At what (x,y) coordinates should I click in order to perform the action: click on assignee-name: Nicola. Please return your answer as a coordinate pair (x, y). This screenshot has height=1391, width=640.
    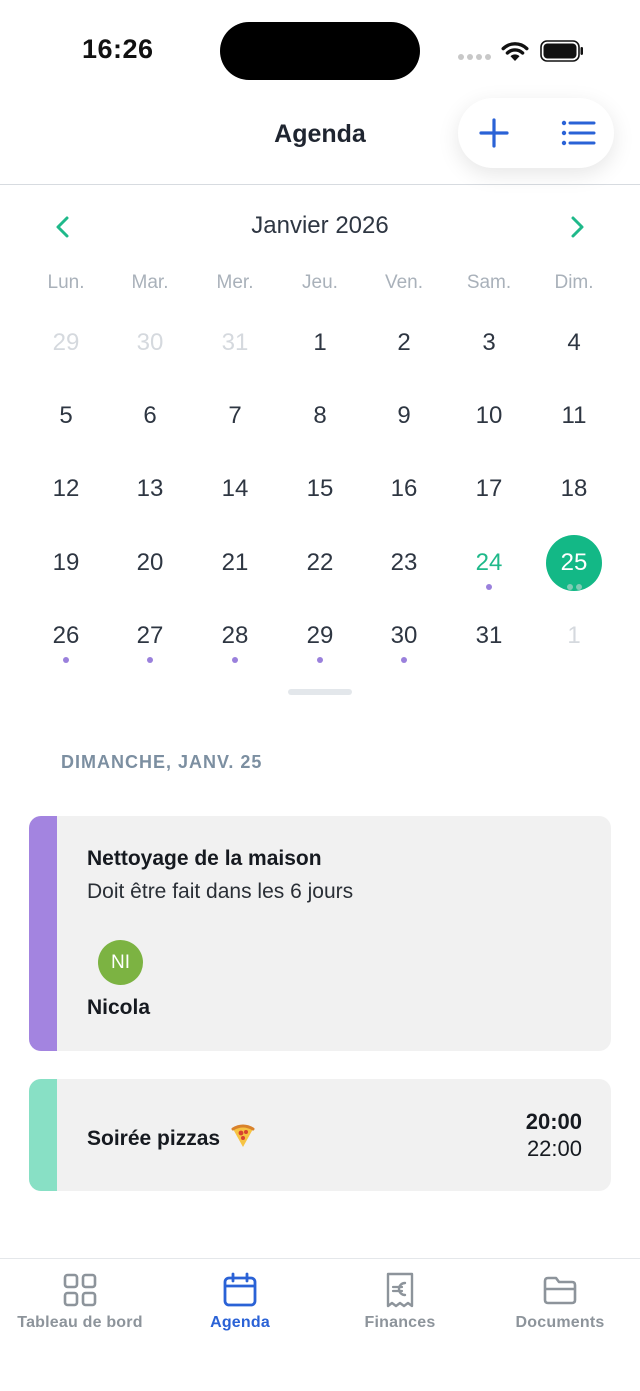
    Looking at the image, I should click on (119, 1007).